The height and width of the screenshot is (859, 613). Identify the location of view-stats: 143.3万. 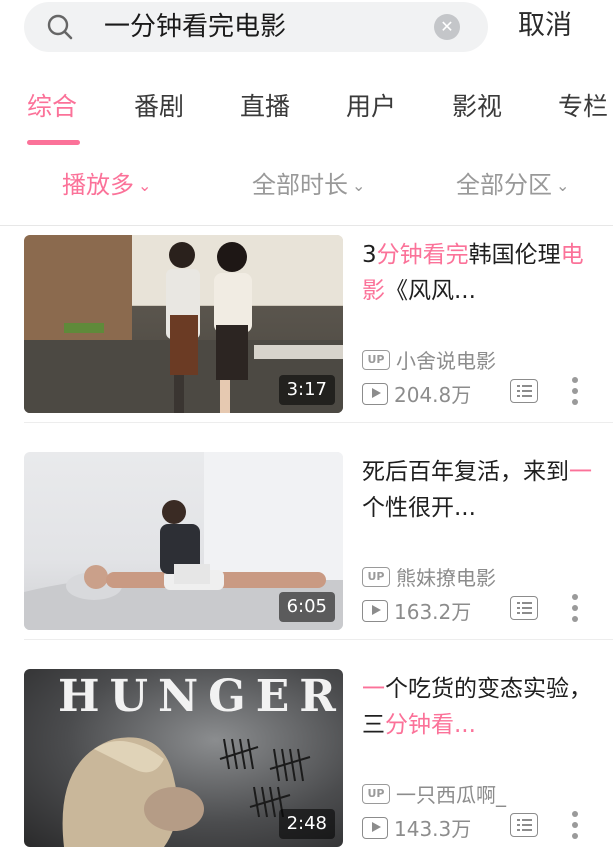
(416, 827).